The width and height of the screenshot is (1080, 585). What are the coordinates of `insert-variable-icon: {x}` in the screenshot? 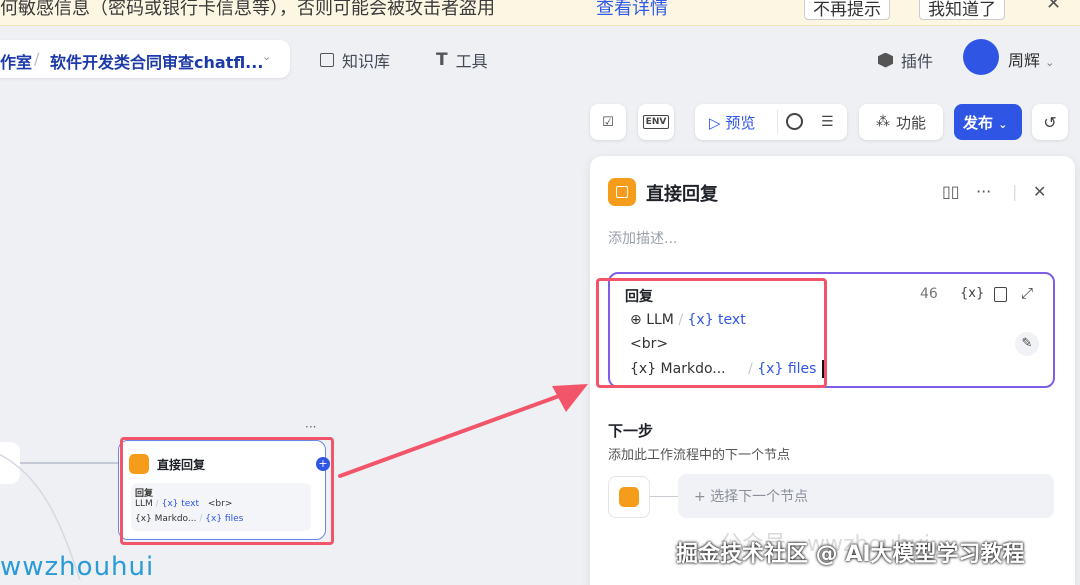 It's located at (972, 293).